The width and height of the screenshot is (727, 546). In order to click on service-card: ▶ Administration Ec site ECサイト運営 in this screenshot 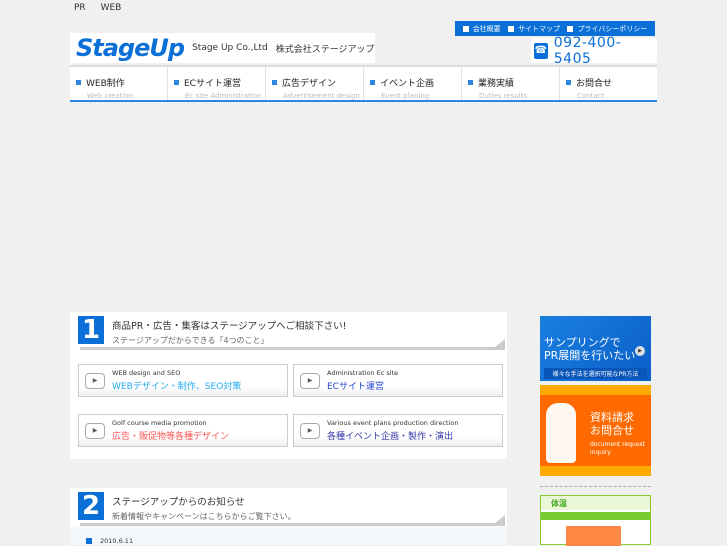, I will do `click(398, 380)`.